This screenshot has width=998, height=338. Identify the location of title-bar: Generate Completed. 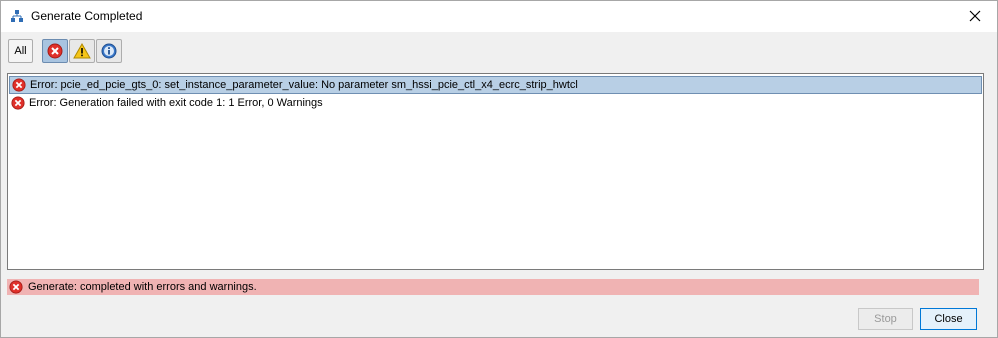
(499, 16).